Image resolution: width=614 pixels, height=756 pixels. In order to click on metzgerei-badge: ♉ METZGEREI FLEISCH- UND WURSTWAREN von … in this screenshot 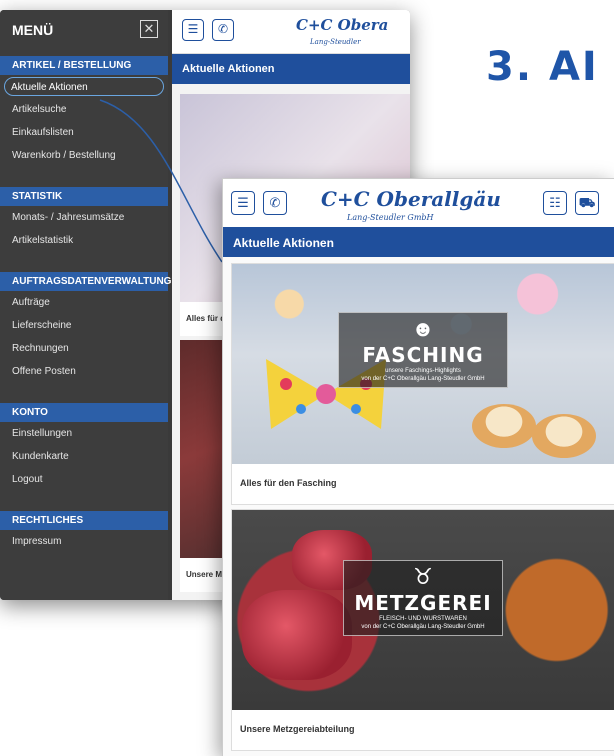, I will do `click(423, 598)`.